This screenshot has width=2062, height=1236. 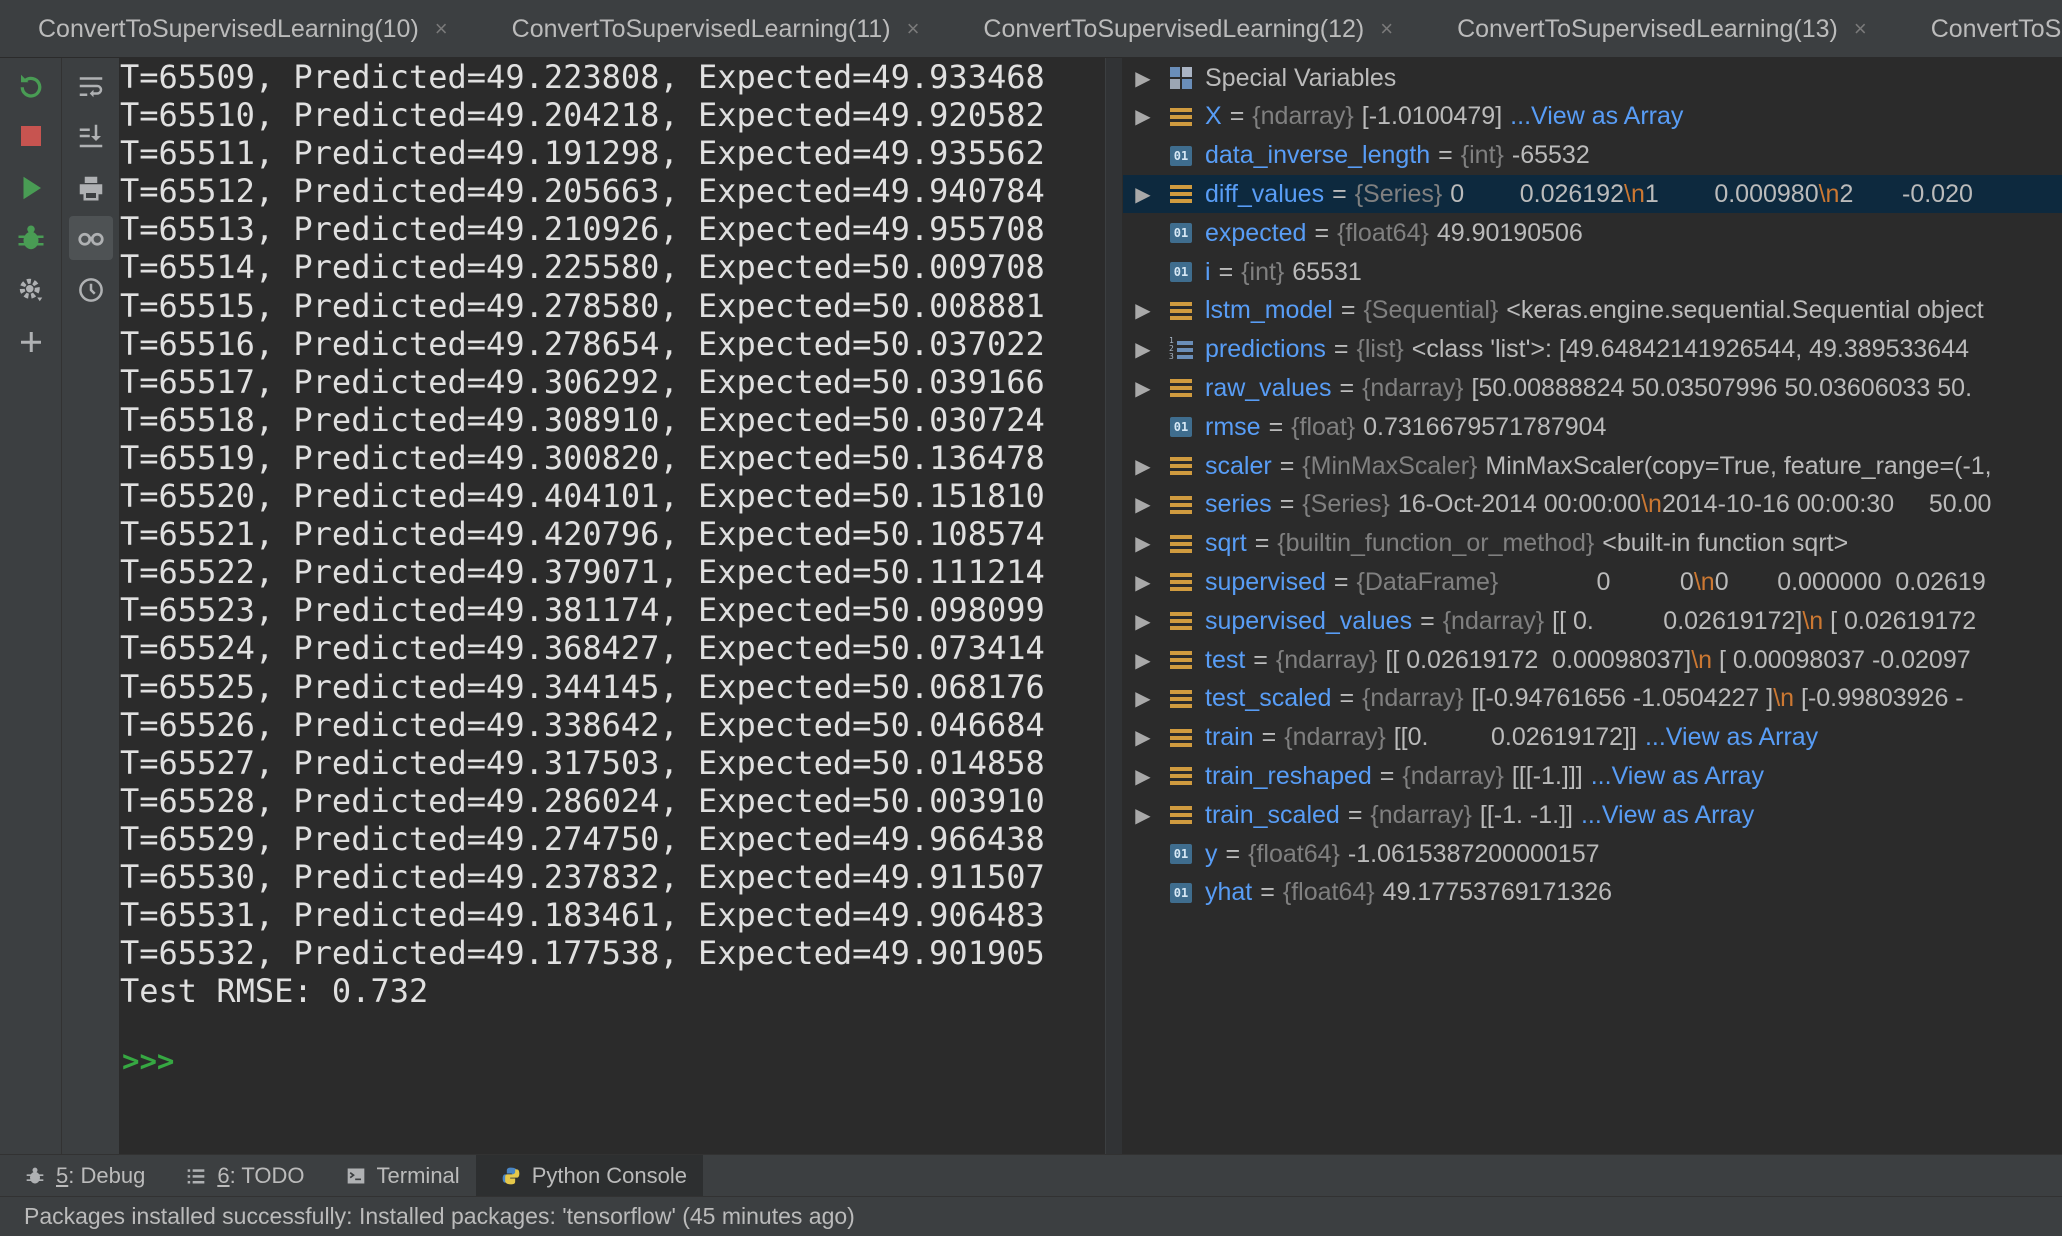 I want to click on variable-value: [[-0.94761656 -1.0504227 ], so click(x=1622, y=698).